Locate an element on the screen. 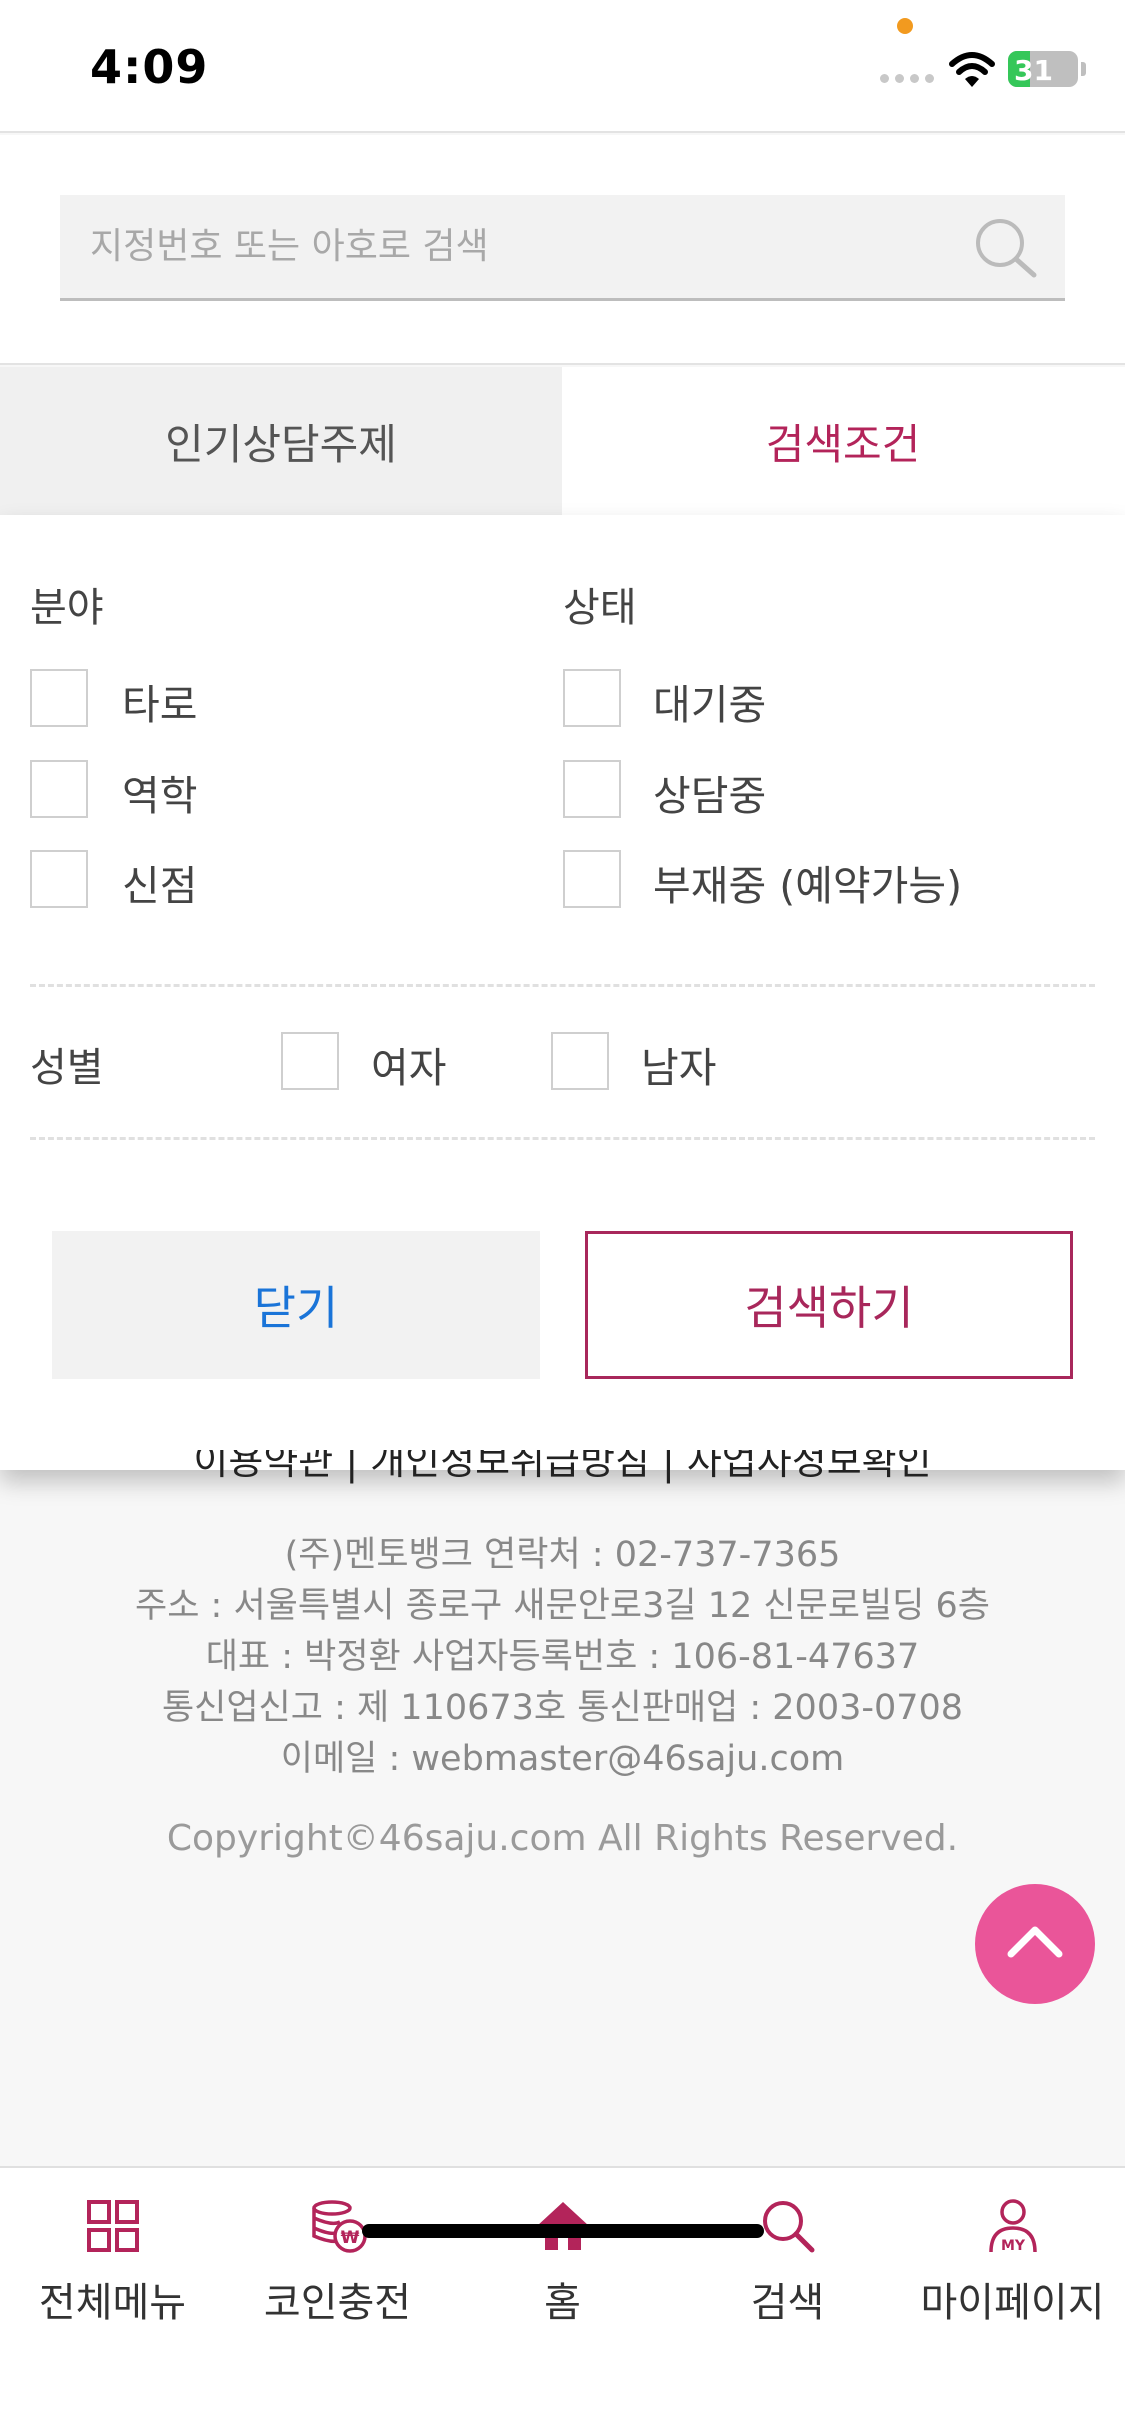 The width and height of the screenshot is (1125, 2436). chevron-up-icon is located at coordinates (1035, 1942).